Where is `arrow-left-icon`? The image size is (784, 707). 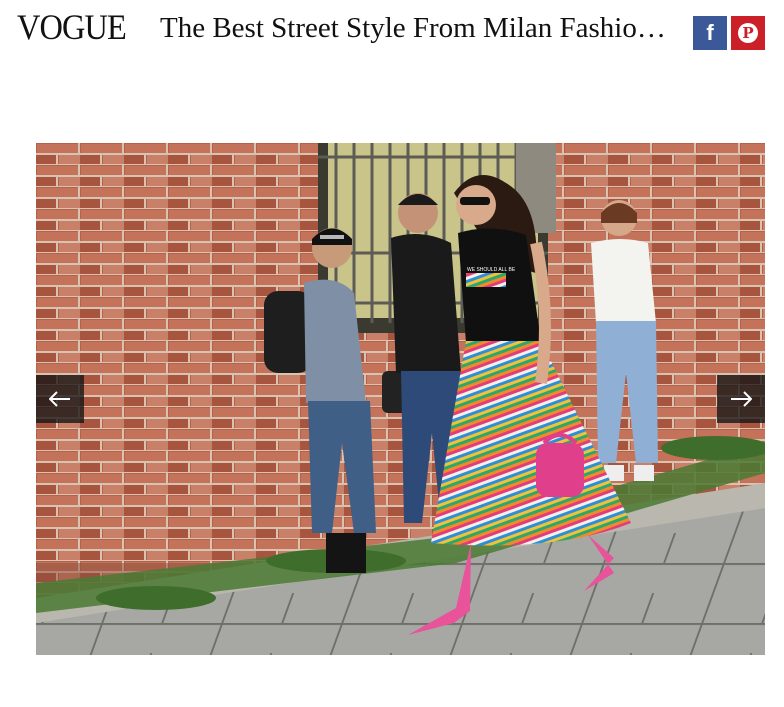 arrow-left-icon is located at coordinates (59, 399).